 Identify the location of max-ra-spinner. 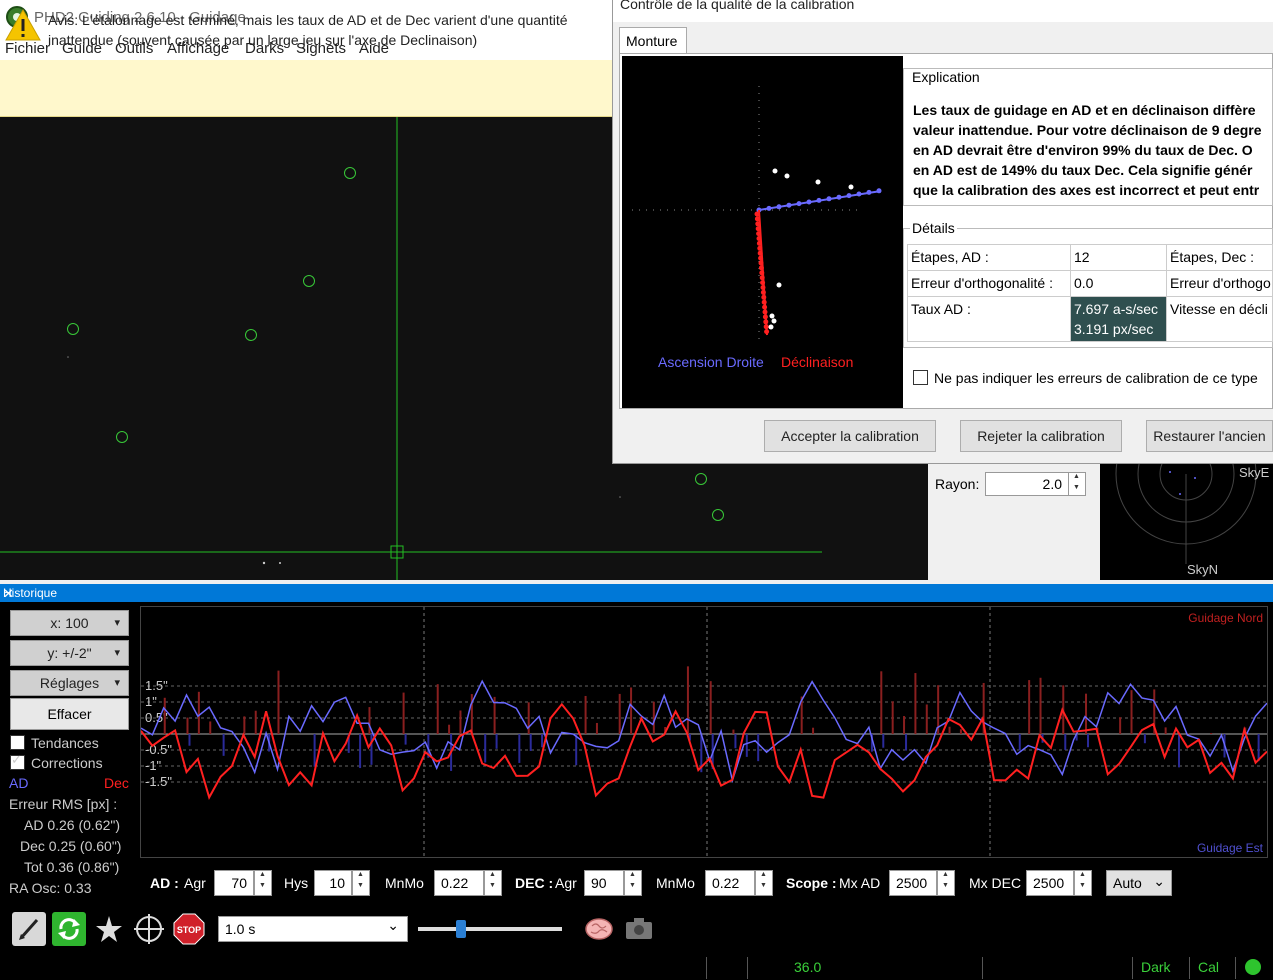
(946, 883).